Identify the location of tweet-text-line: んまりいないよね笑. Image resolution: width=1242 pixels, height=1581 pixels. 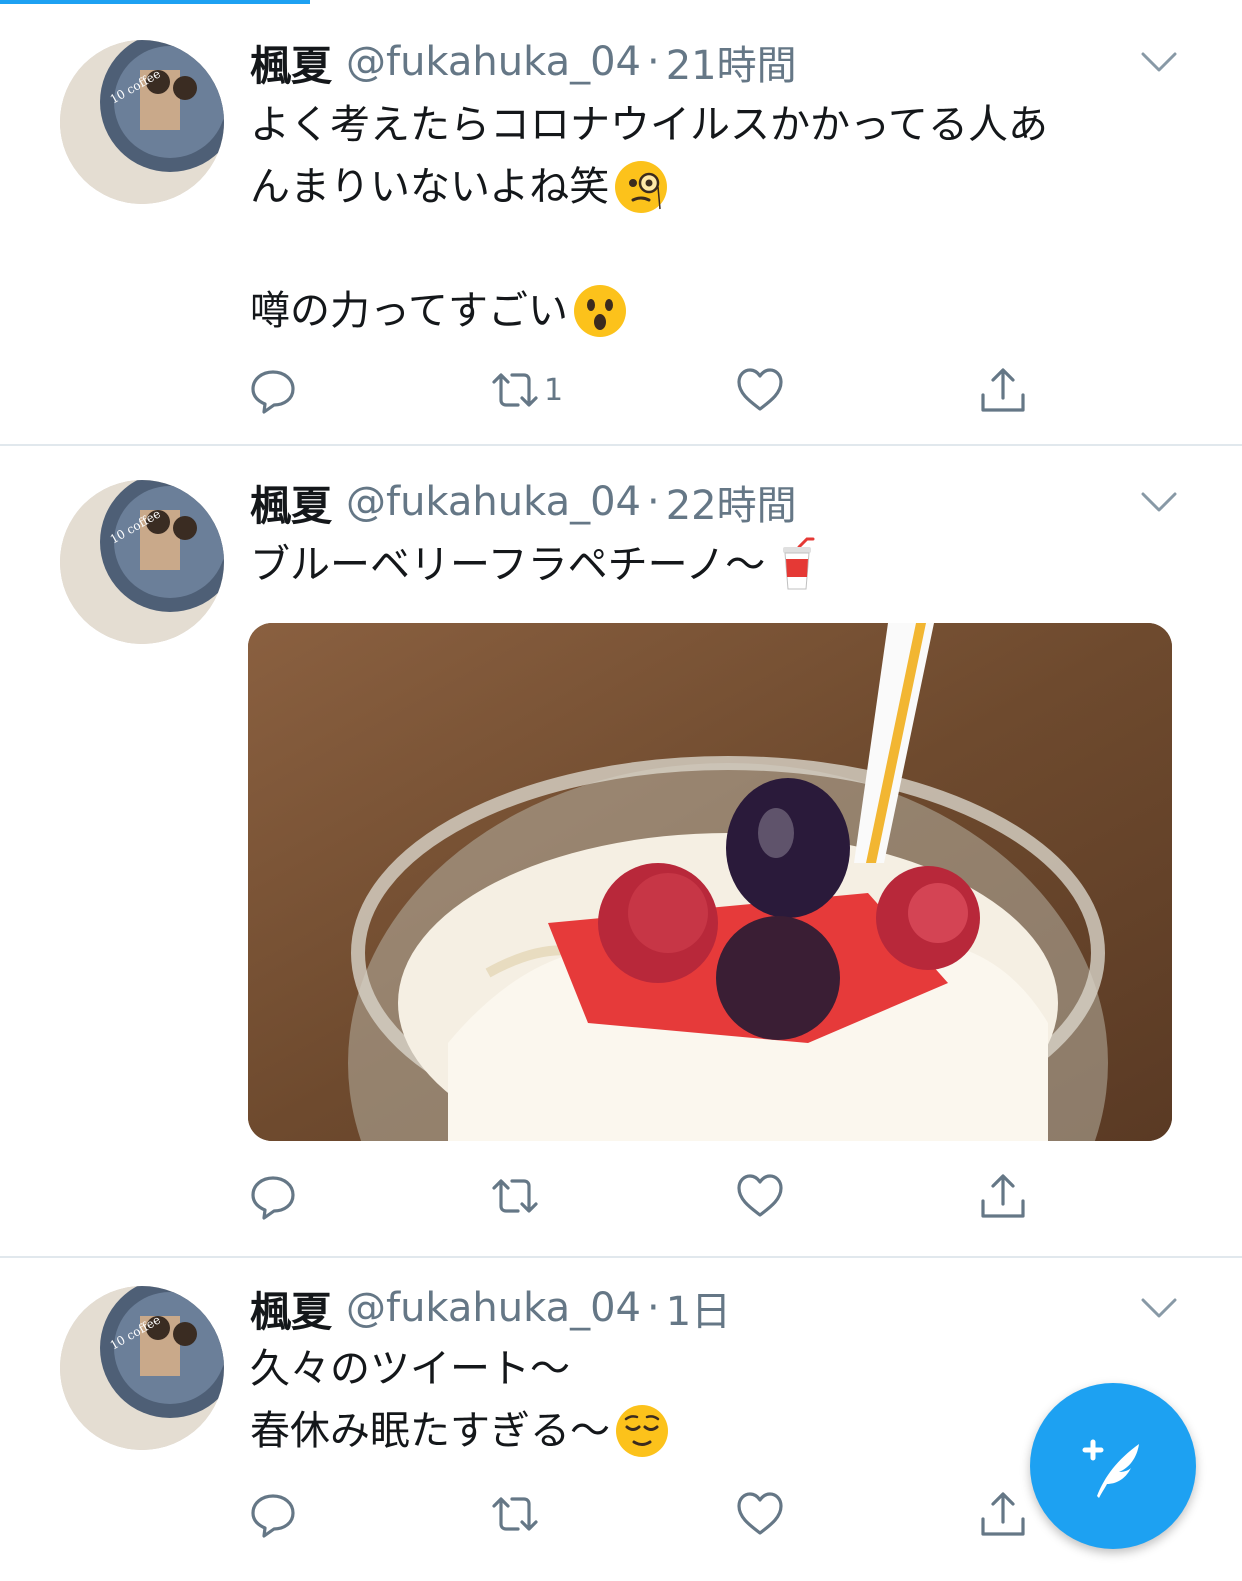
(430, 187).